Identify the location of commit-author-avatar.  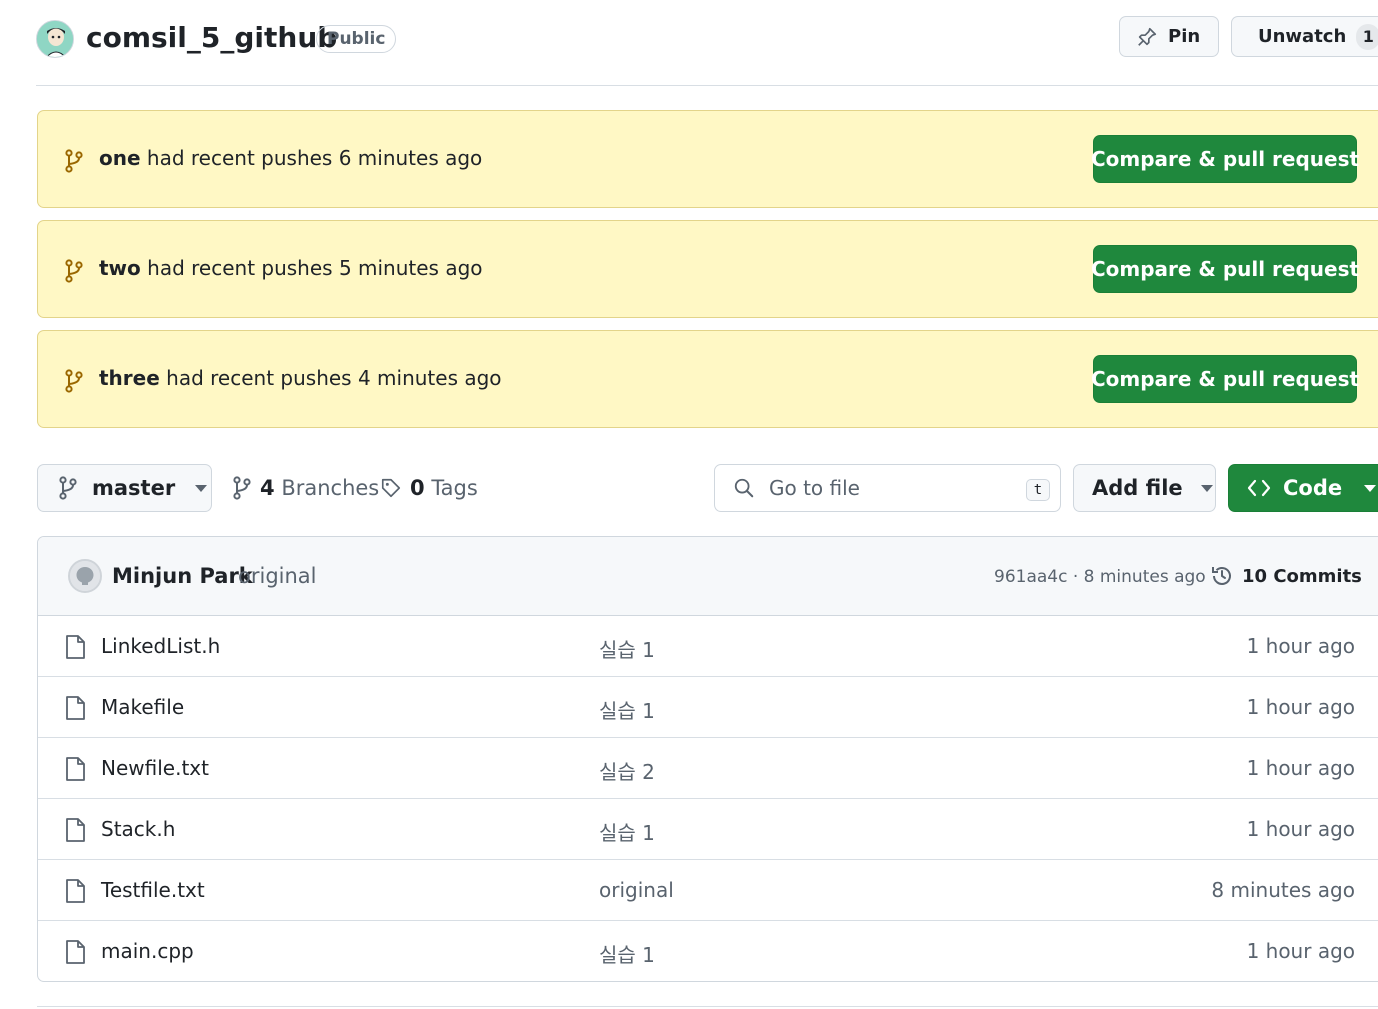
(85, 576).